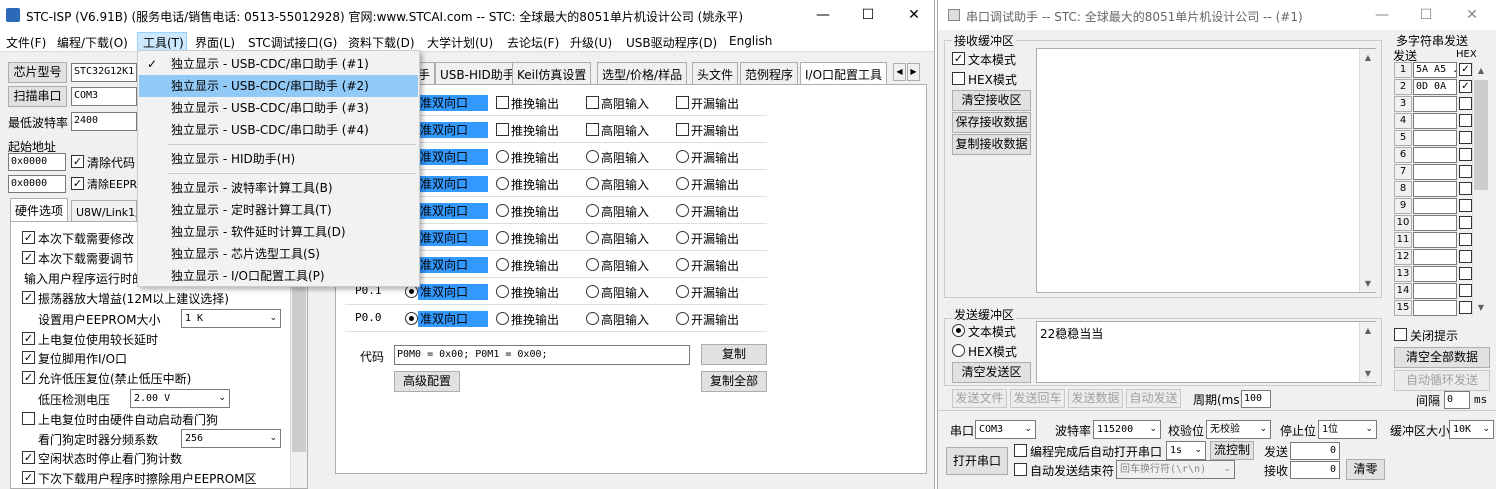 Image resolution: width=1496 pixels, height=489 pixels. Describe the element at coordinates (28, 457) in the screenshot. I see `hw-opt-12-checkbox: ✓` at that location.